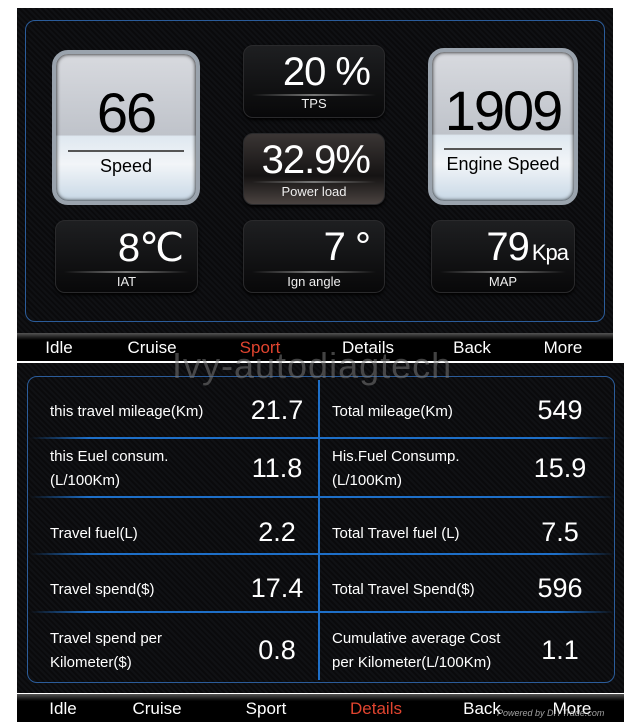 This screenshot has width=631, height=727. I want to click on power-load-label: Power load, so click(314, 191).